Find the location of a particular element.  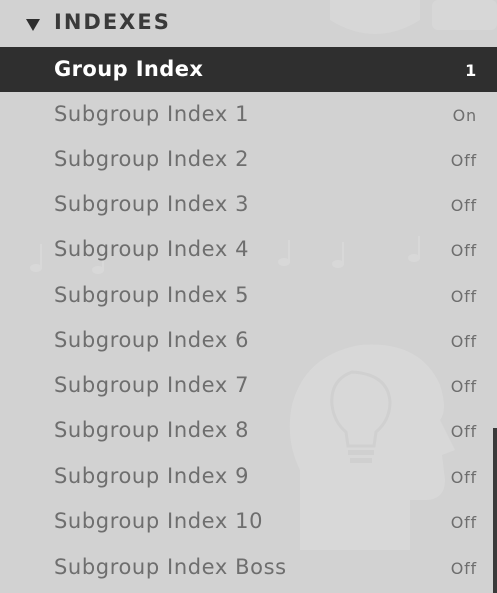

row-subgroup-index-4: Subgroup Index 4 Off is located at coordinates (248, 249).